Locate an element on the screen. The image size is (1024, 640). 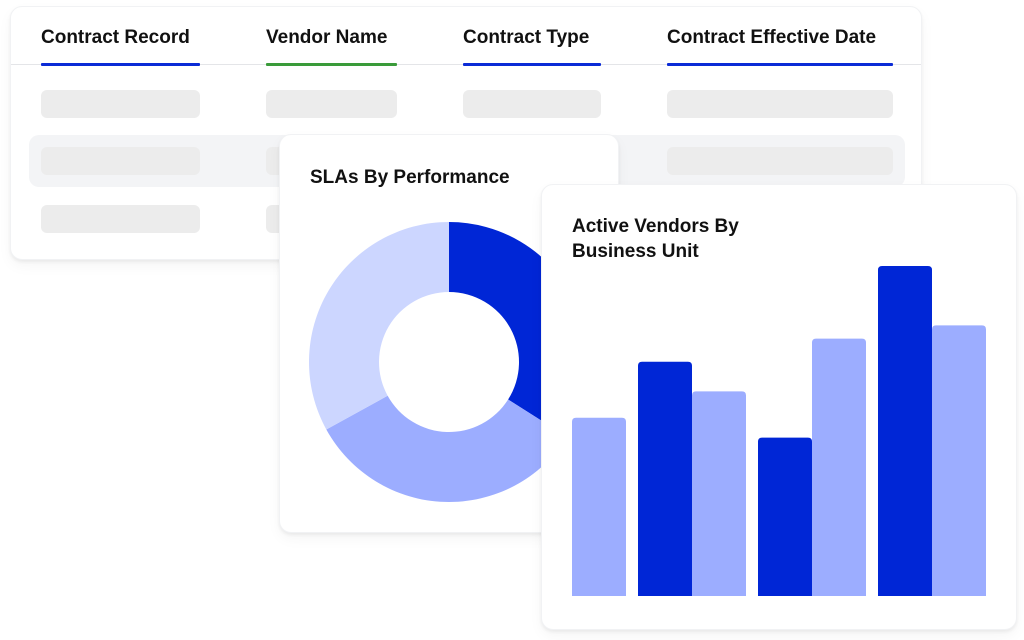
column-header-contract-record: Contract Record is located at coordinates (115, 38).